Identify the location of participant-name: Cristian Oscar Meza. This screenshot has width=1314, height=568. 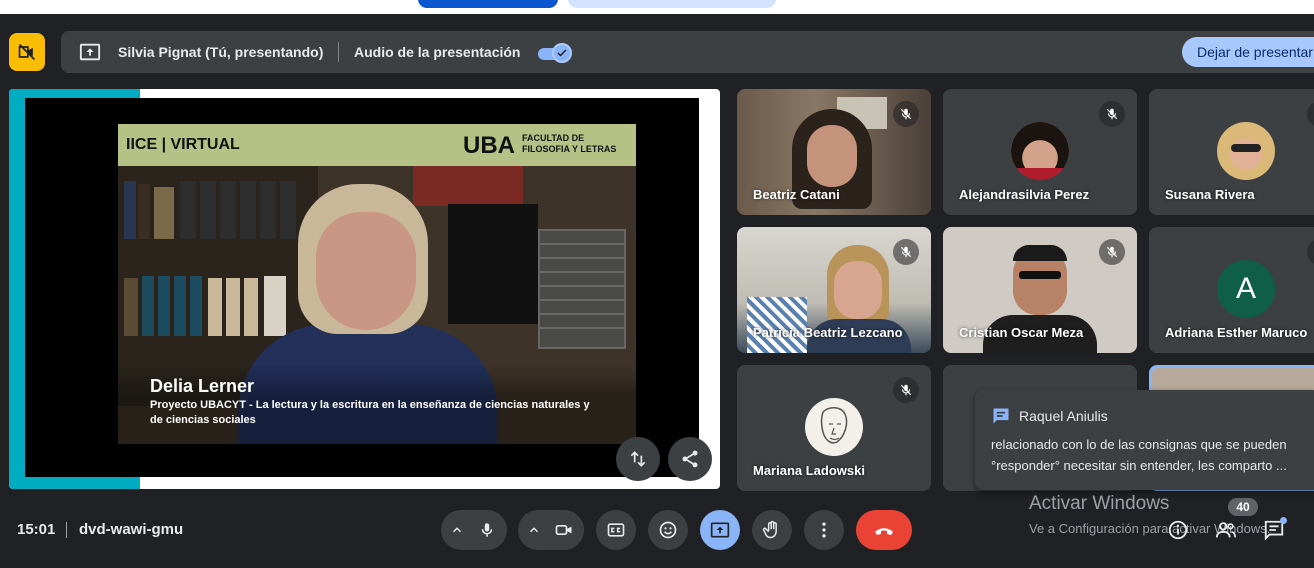
(1021, 332).